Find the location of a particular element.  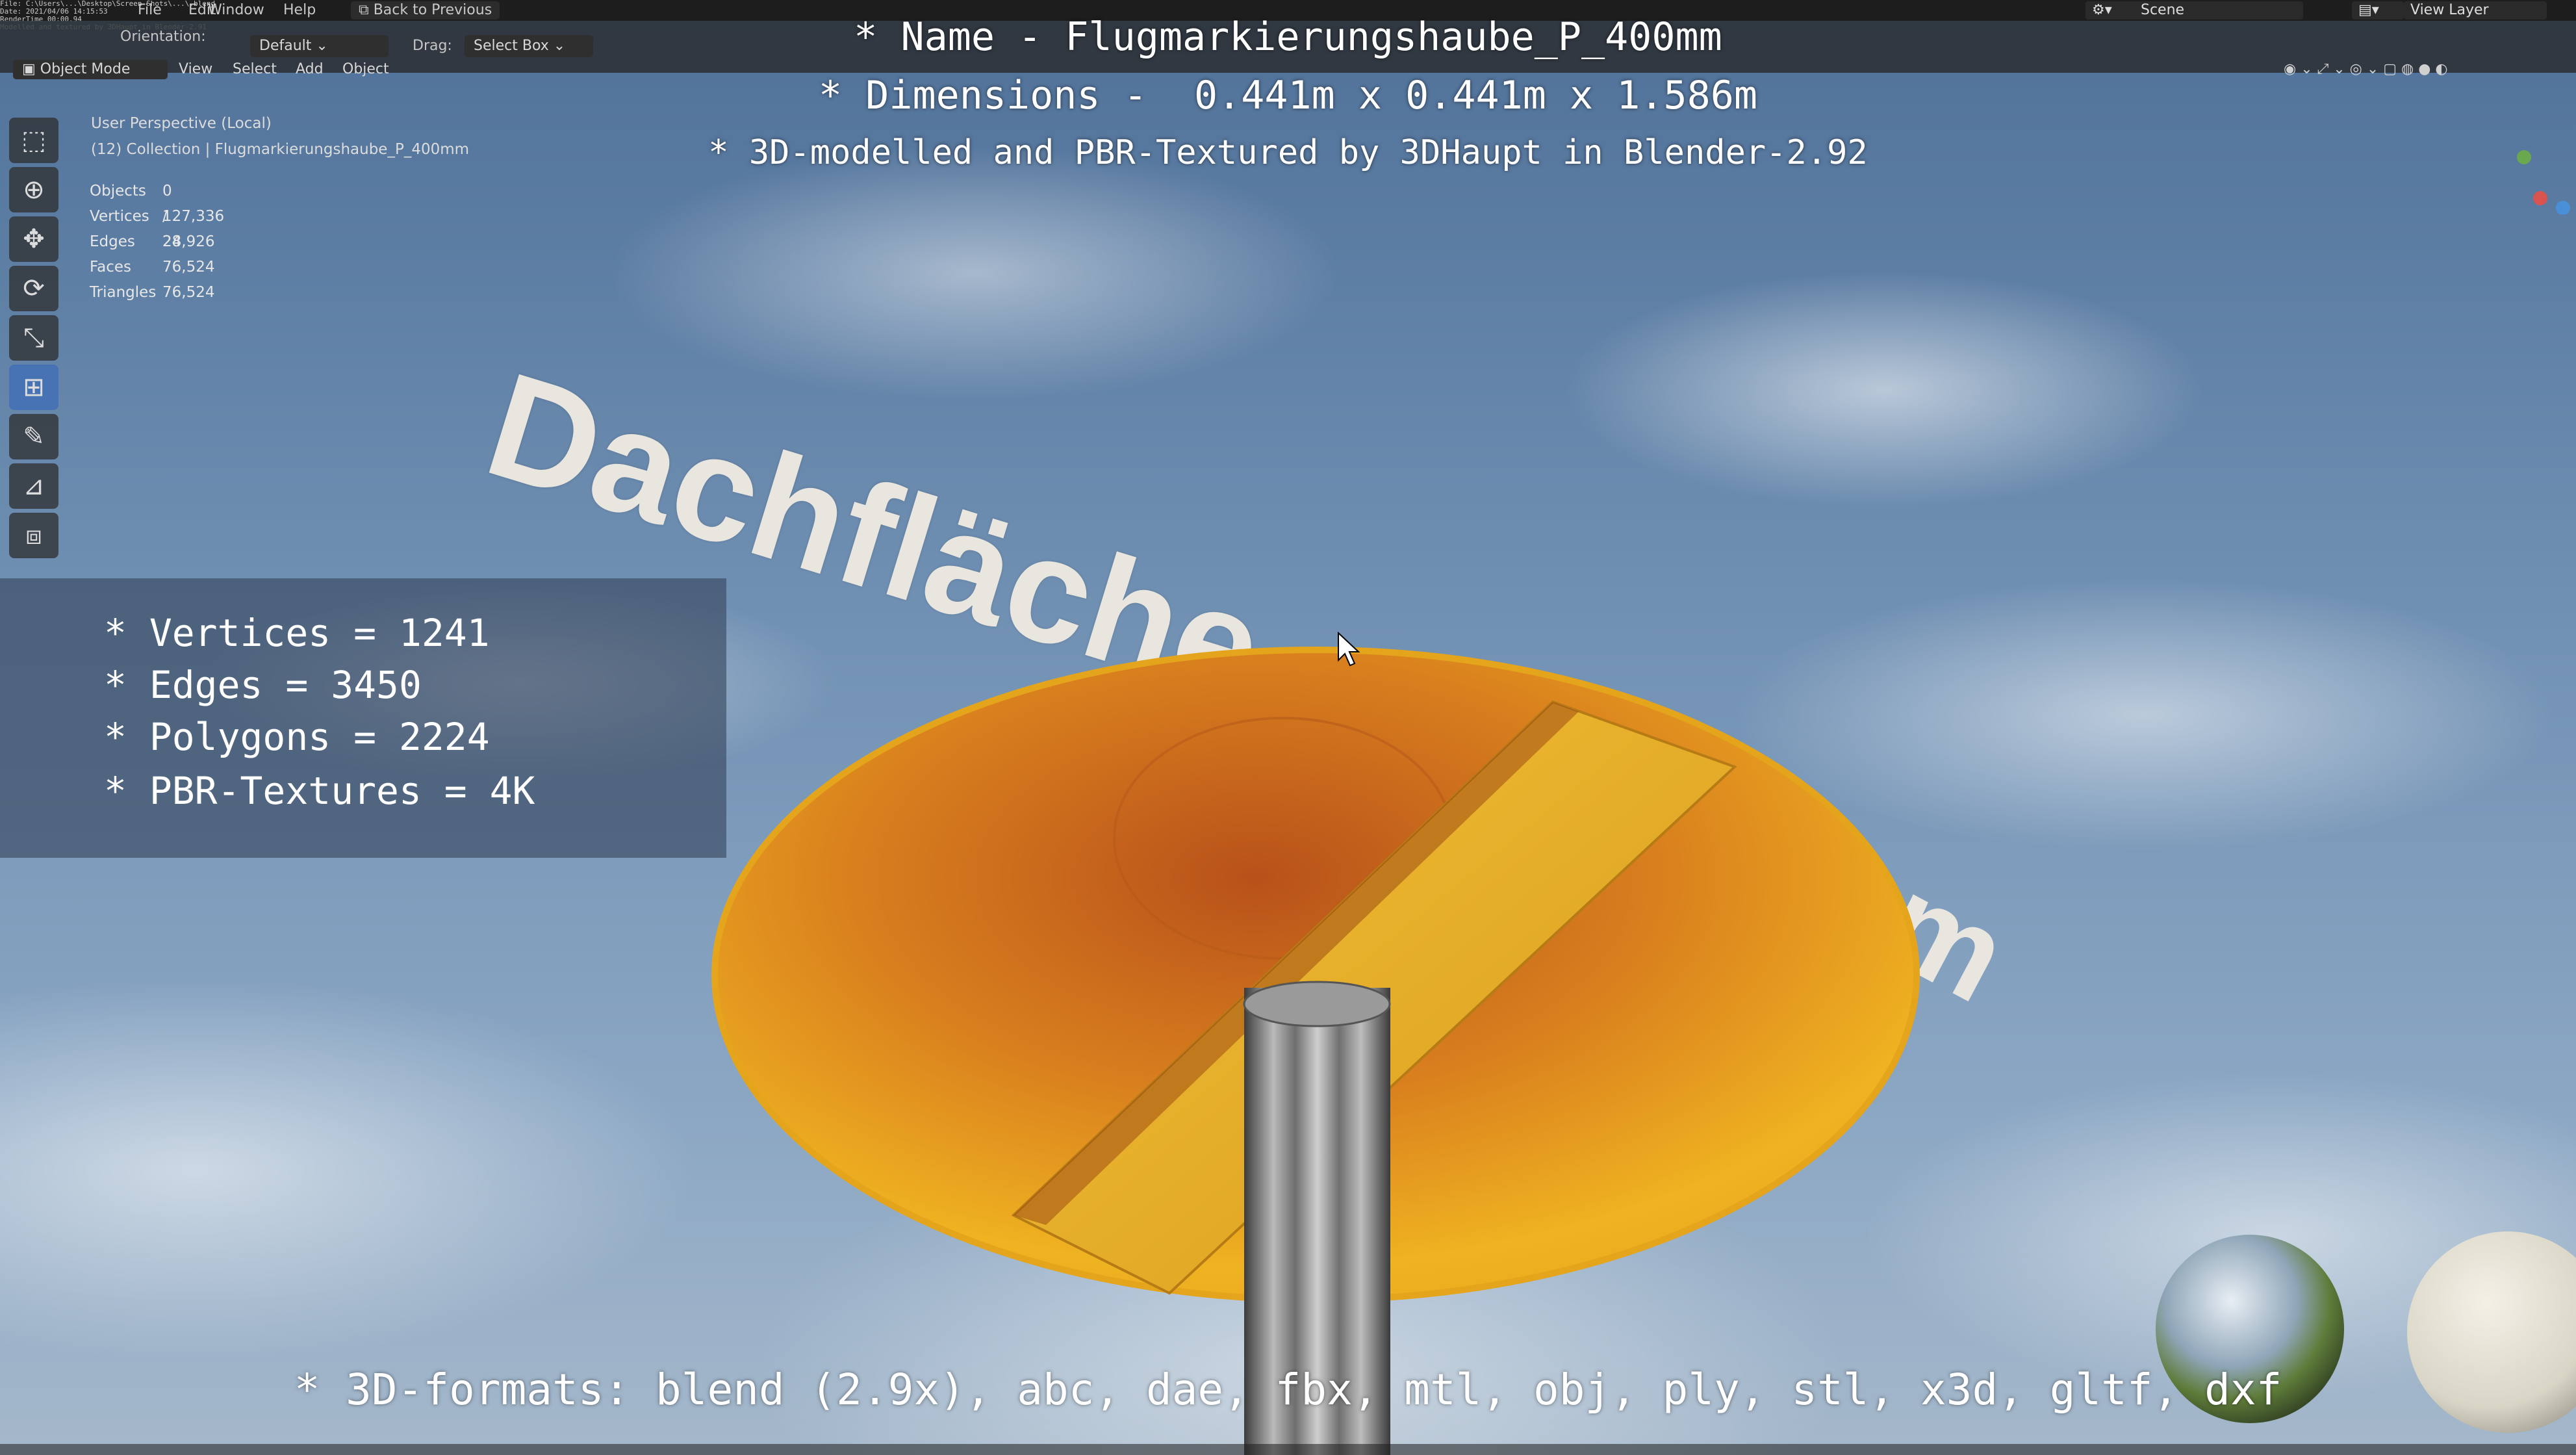

cursor-icon: ⊕ is located at coordinates (33, 189).